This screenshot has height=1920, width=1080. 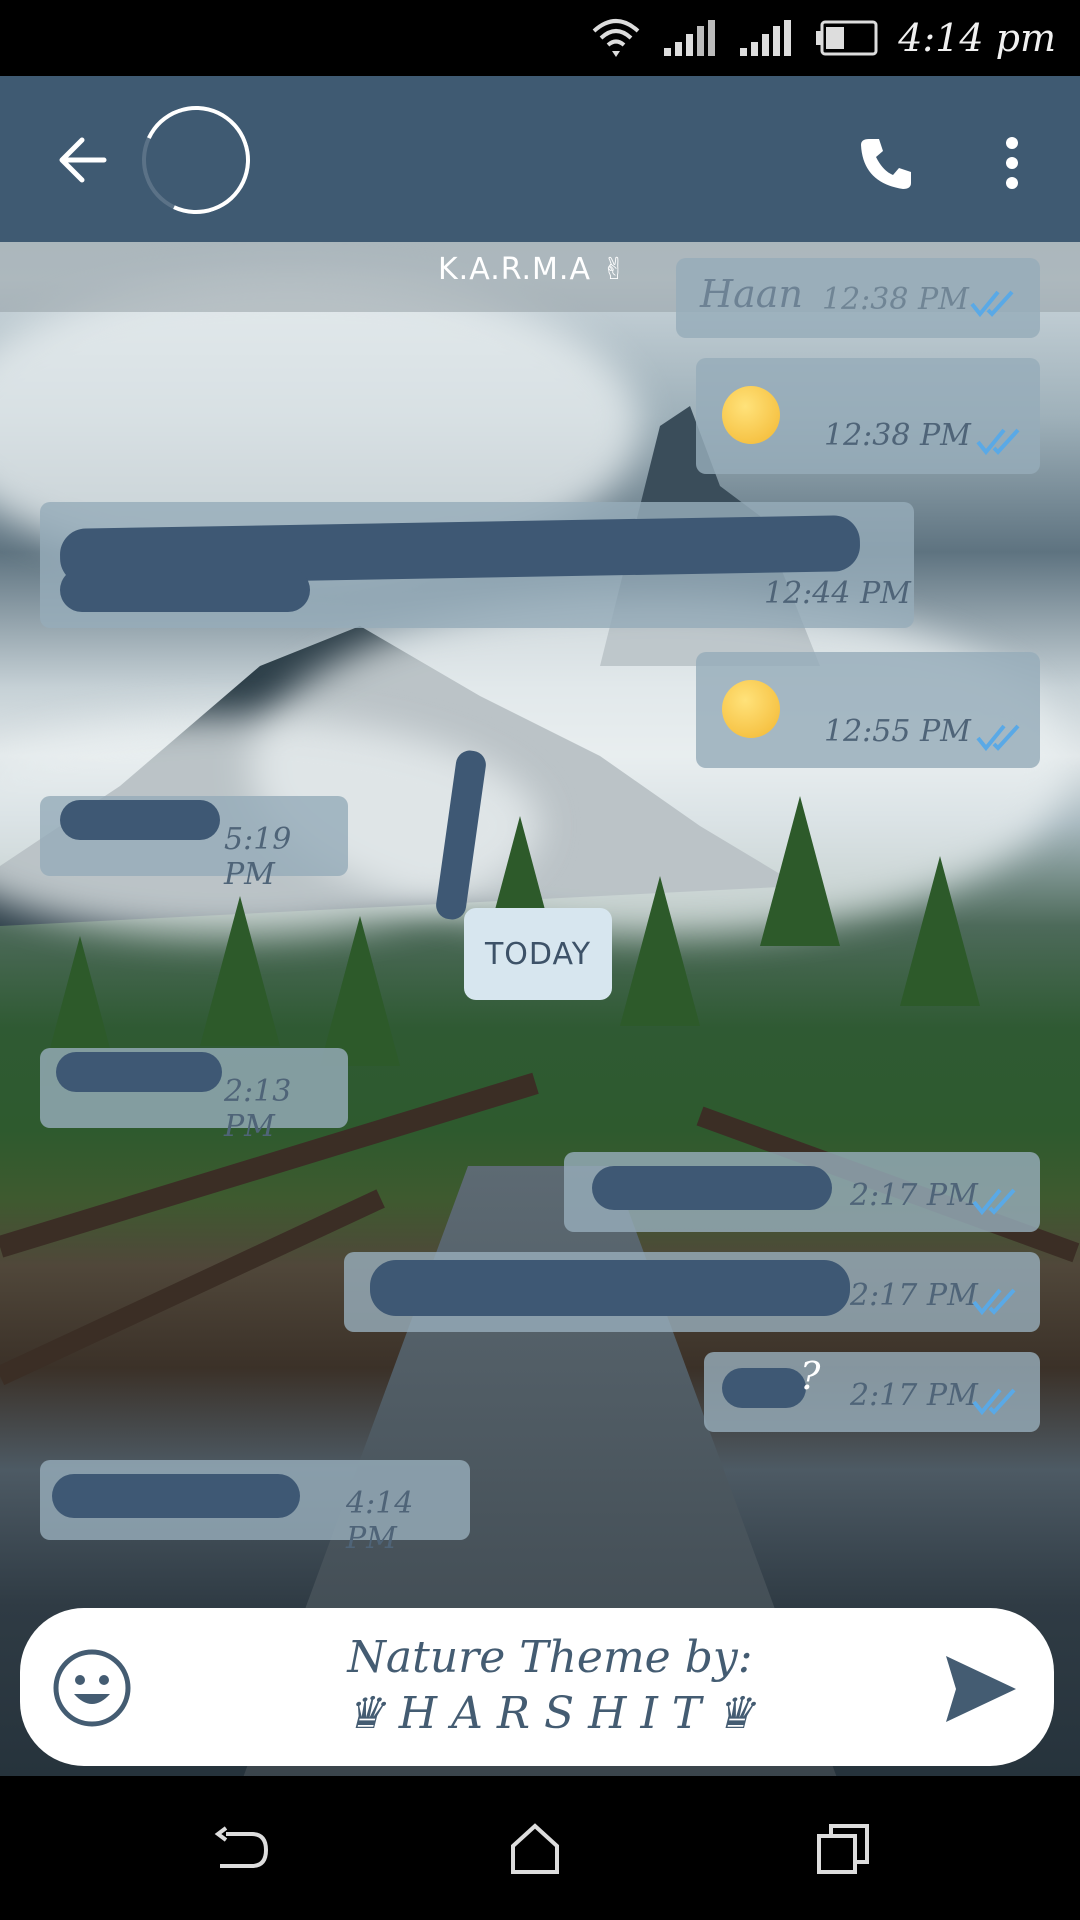 I want to click on system-nav-bar, so click(x=540, y=1848).